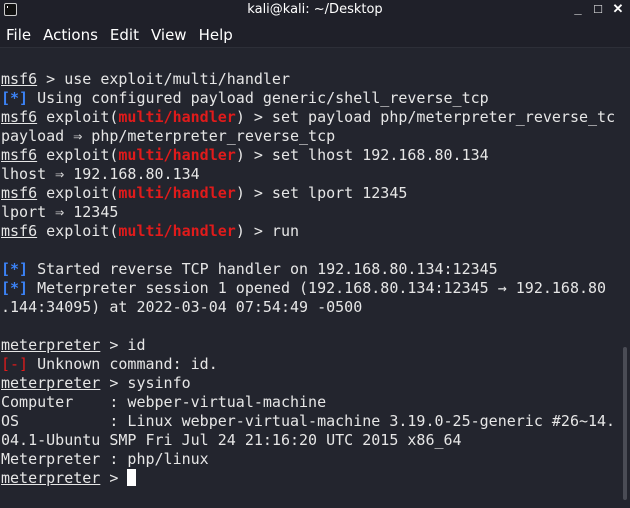  I want to click on terminal-text: Unknown command: id., so click(123, 364).